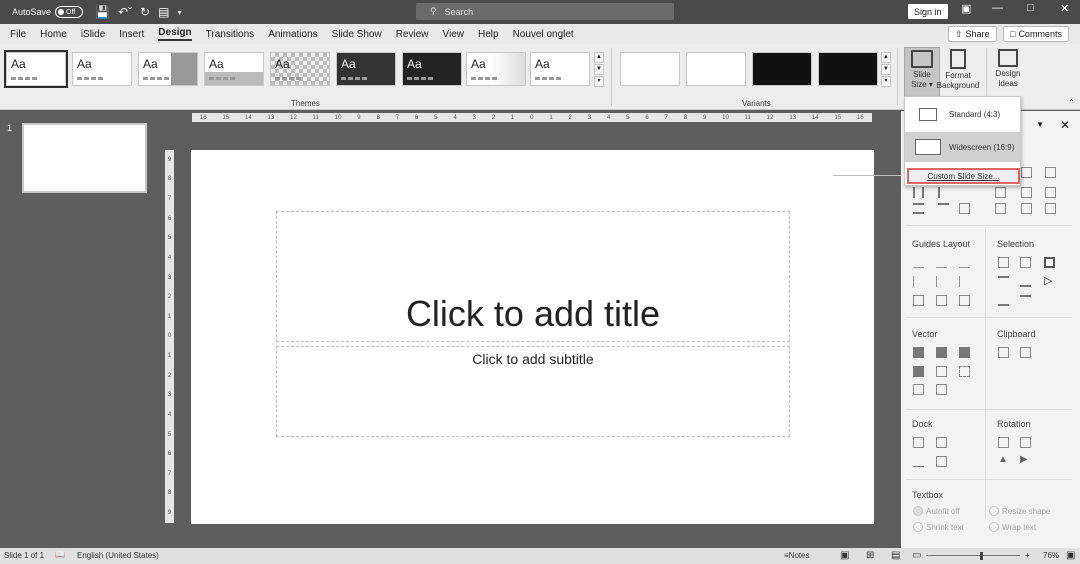 The width and height of the screenshot is (1080, 564). I want to click on pane-close-icon: ✕, so click(1065, 125).